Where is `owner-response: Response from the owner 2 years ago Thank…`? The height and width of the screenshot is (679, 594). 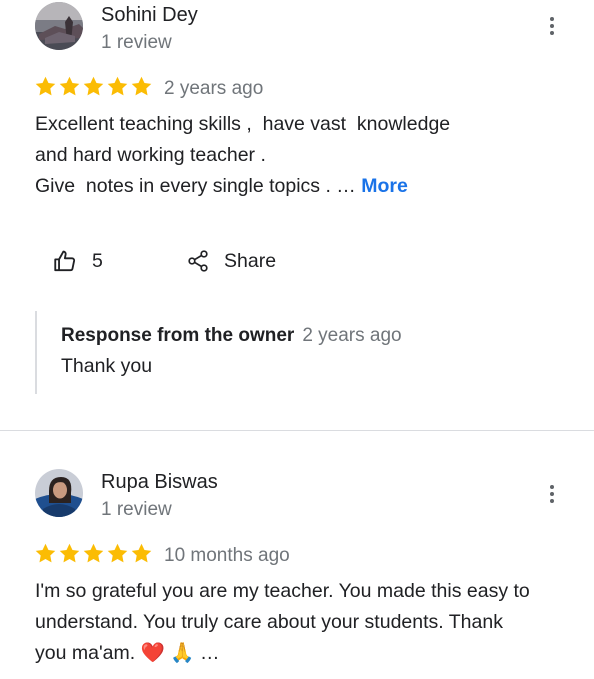
owner-response: Response from the owner 2 years ago Thank… is located at coordinates (306, 352).